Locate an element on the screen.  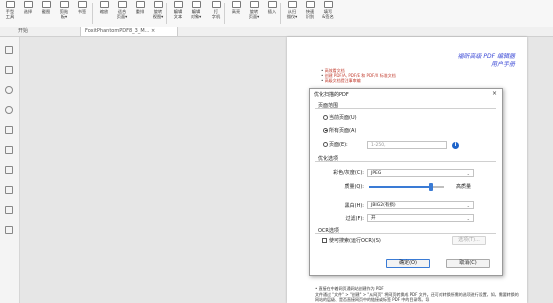
ribbon-button-zoom: 缩放 is located at coordinates (104, 13).